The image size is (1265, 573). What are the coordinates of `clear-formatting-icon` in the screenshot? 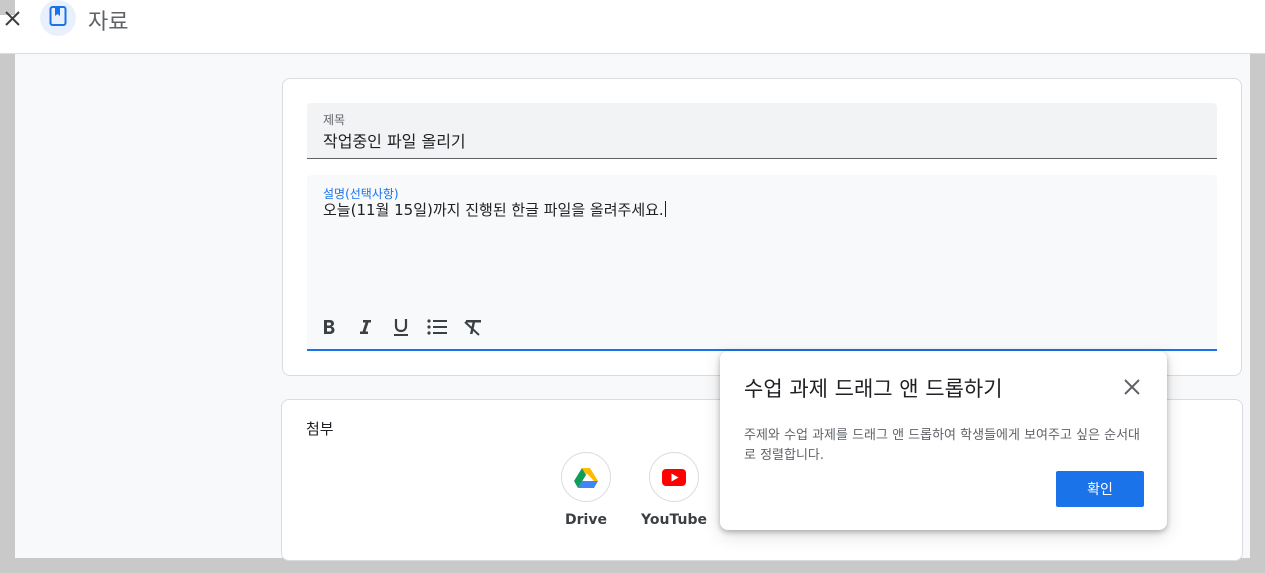 It's located at (473, 327).